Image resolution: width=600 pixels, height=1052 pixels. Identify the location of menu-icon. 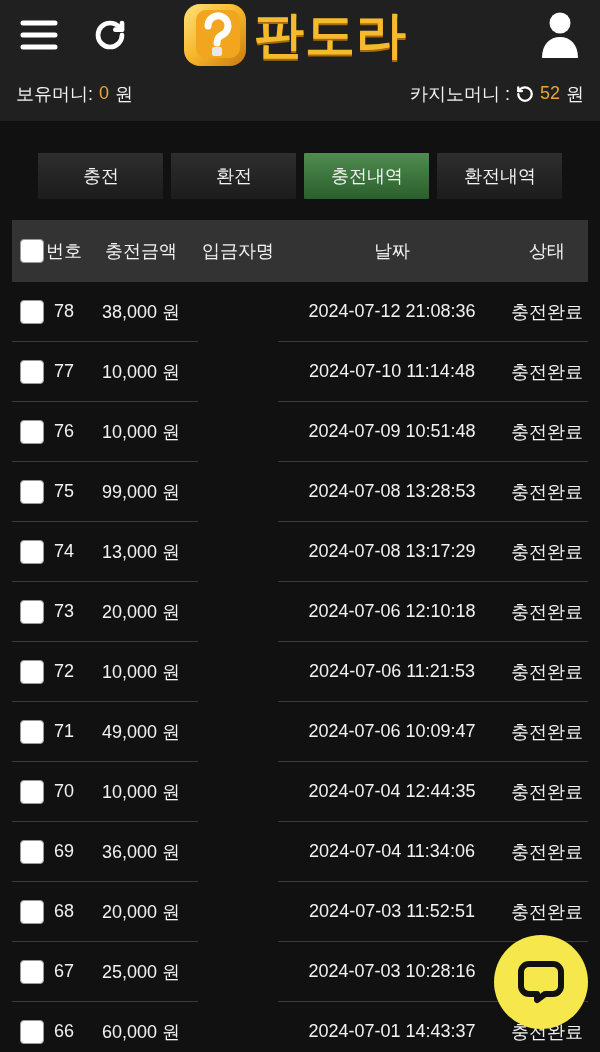
(39, 35).